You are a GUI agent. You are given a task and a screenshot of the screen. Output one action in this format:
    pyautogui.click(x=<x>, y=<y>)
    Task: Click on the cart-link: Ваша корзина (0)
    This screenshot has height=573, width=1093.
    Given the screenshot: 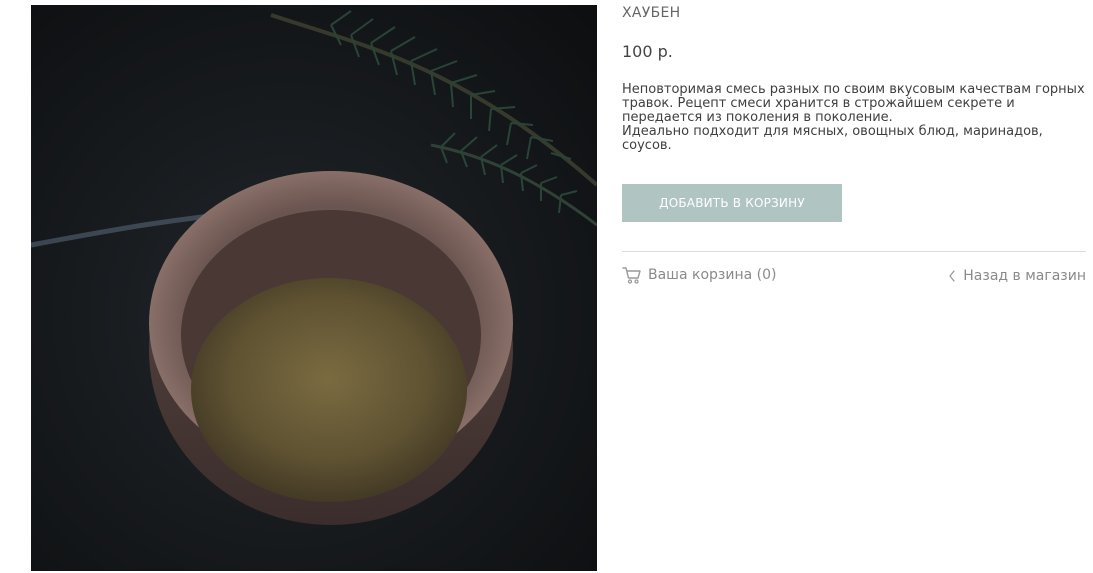 What is the action you would take?
    pyautogui.click(x=699, y=275)
    